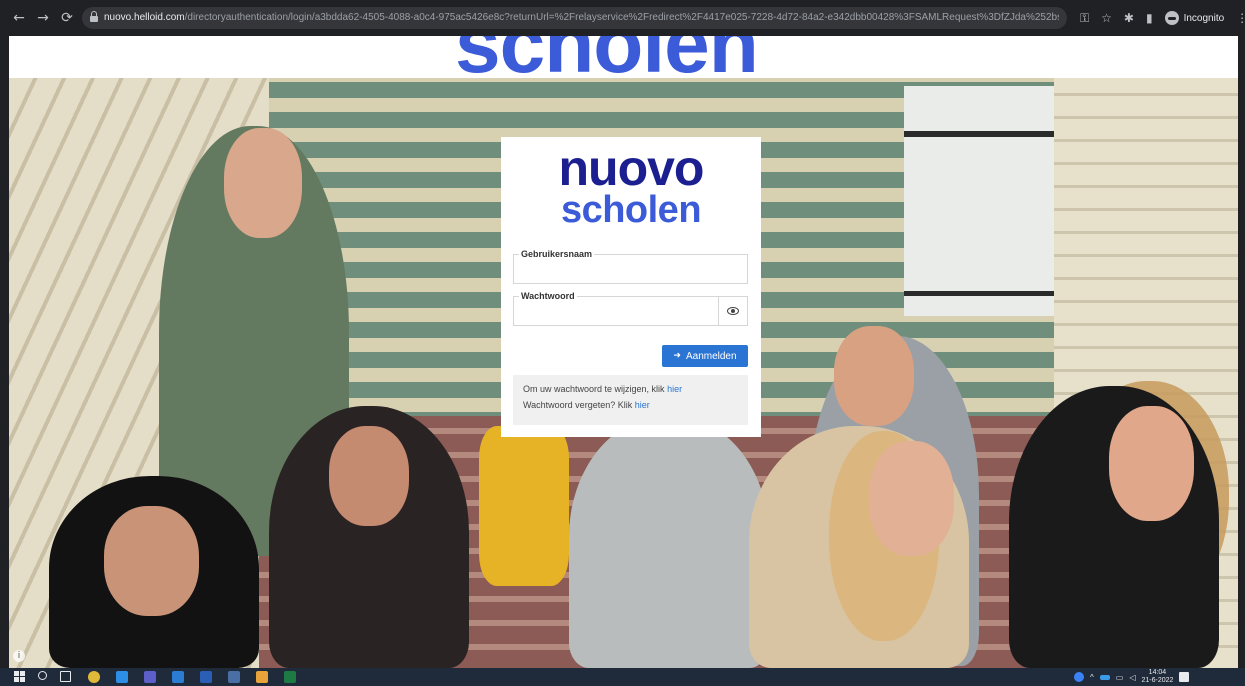 The image size is (1245, 686). Describe the element at coordinates (616, 311) in the screenshot. I see `password-input` at that location.